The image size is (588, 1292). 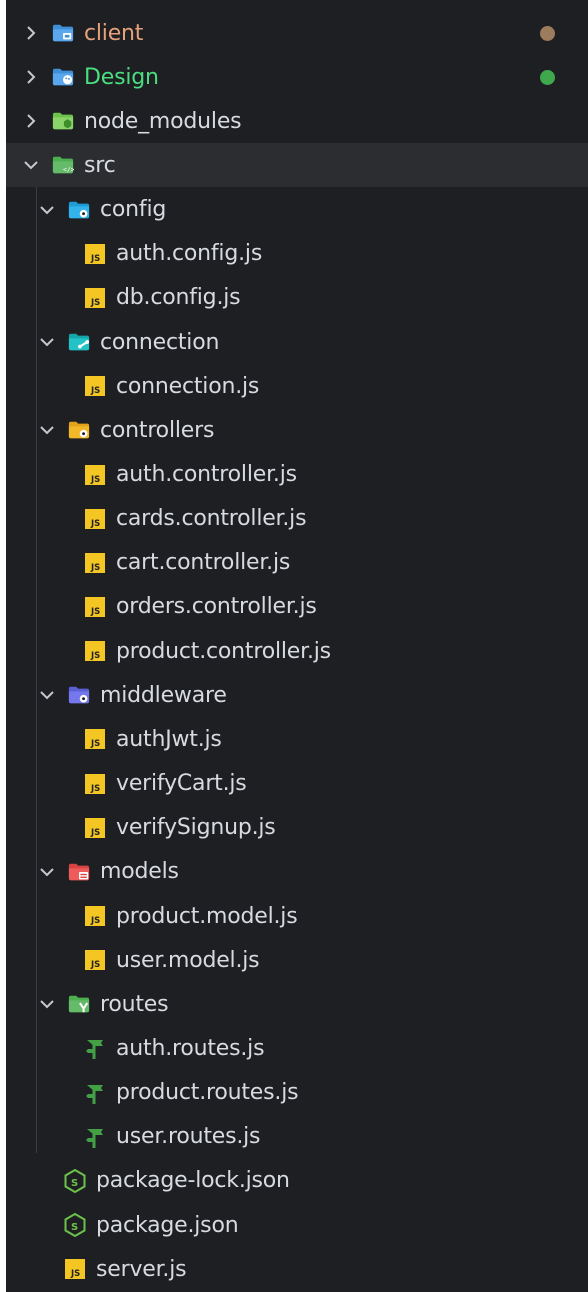 I want to click on design-folder-icon, so click(x=63, y=77).